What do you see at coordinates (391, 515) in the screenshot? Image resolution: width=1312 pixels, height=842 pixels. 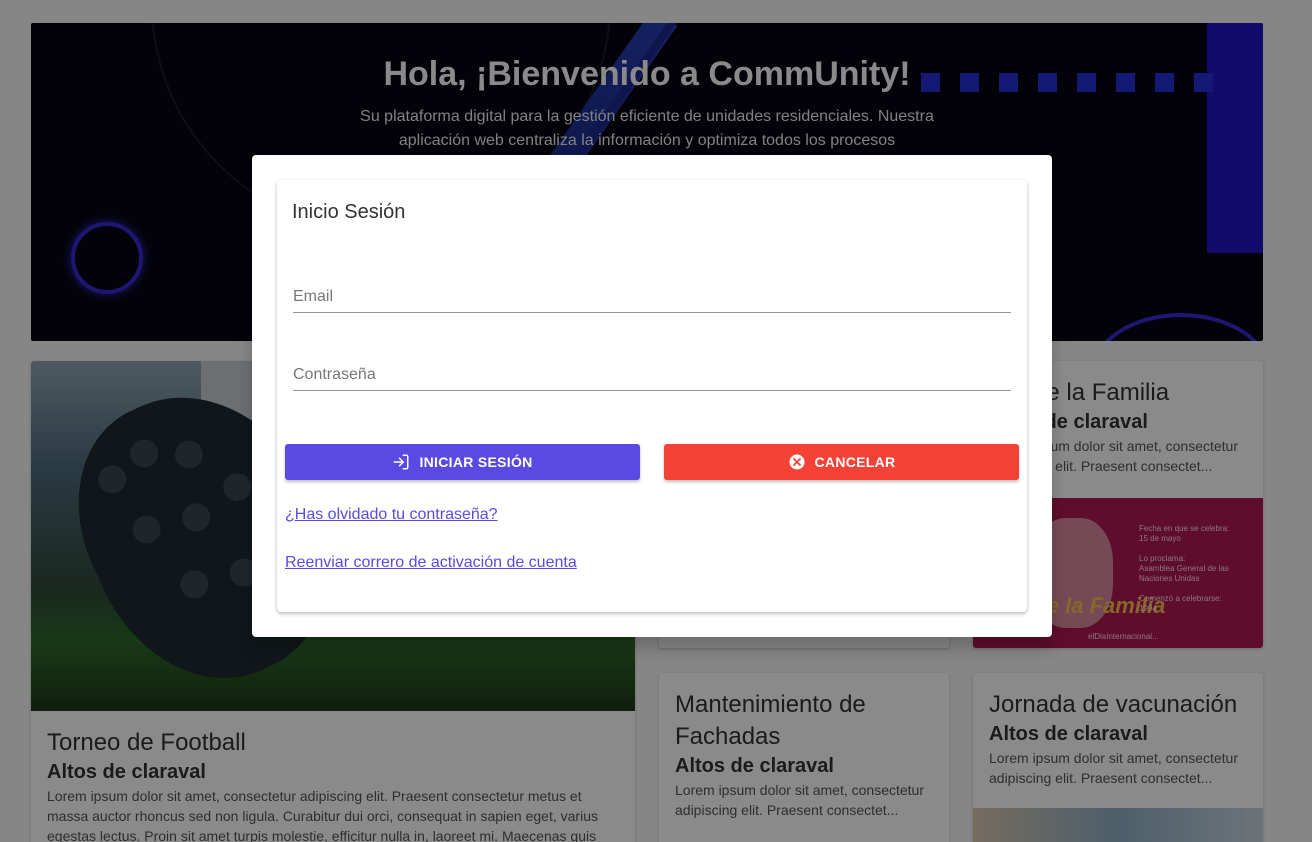 I see `forgot-password-link: ¿Has olvidado tu contraseña?` at bounding box center [391, 515].